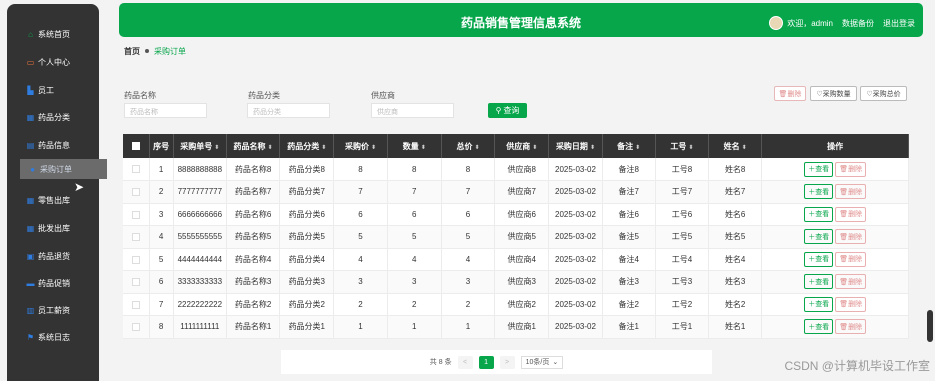 The height and width of the screenshot is (381, 935). What do you see at coordinates (53, 228) in the screenshot?
I see `sidebar-item-wholesale-out: ▦ 批发出库` at bounding box center [53, 228].